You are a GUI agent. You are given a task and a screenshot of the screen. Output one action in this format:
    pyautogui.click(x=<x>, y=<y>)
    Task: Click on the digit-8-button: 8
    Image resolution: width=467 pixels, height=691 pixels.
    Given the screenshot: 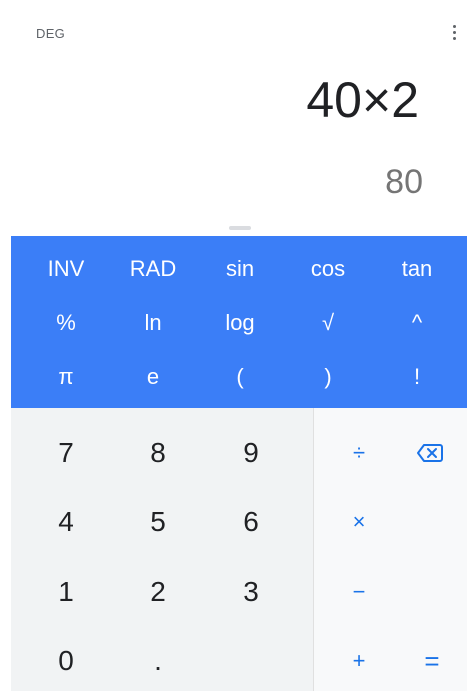 What is the action you would take?
    pyautogui.click(x=158, y=453)
    